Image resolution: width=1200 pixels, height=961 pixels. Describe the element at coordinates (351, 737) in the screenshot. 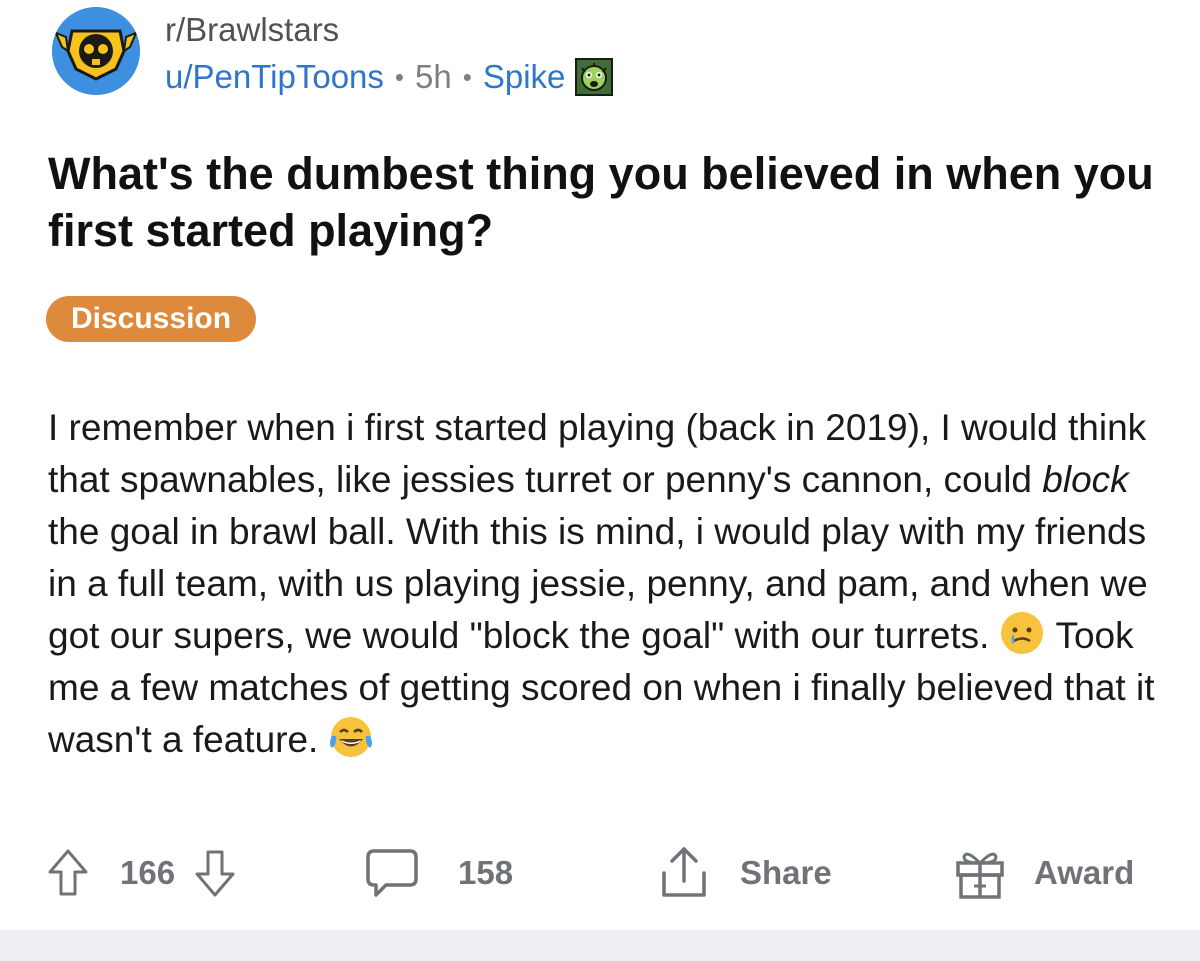

I see `laughing-tears-emoji-icon` at that location.